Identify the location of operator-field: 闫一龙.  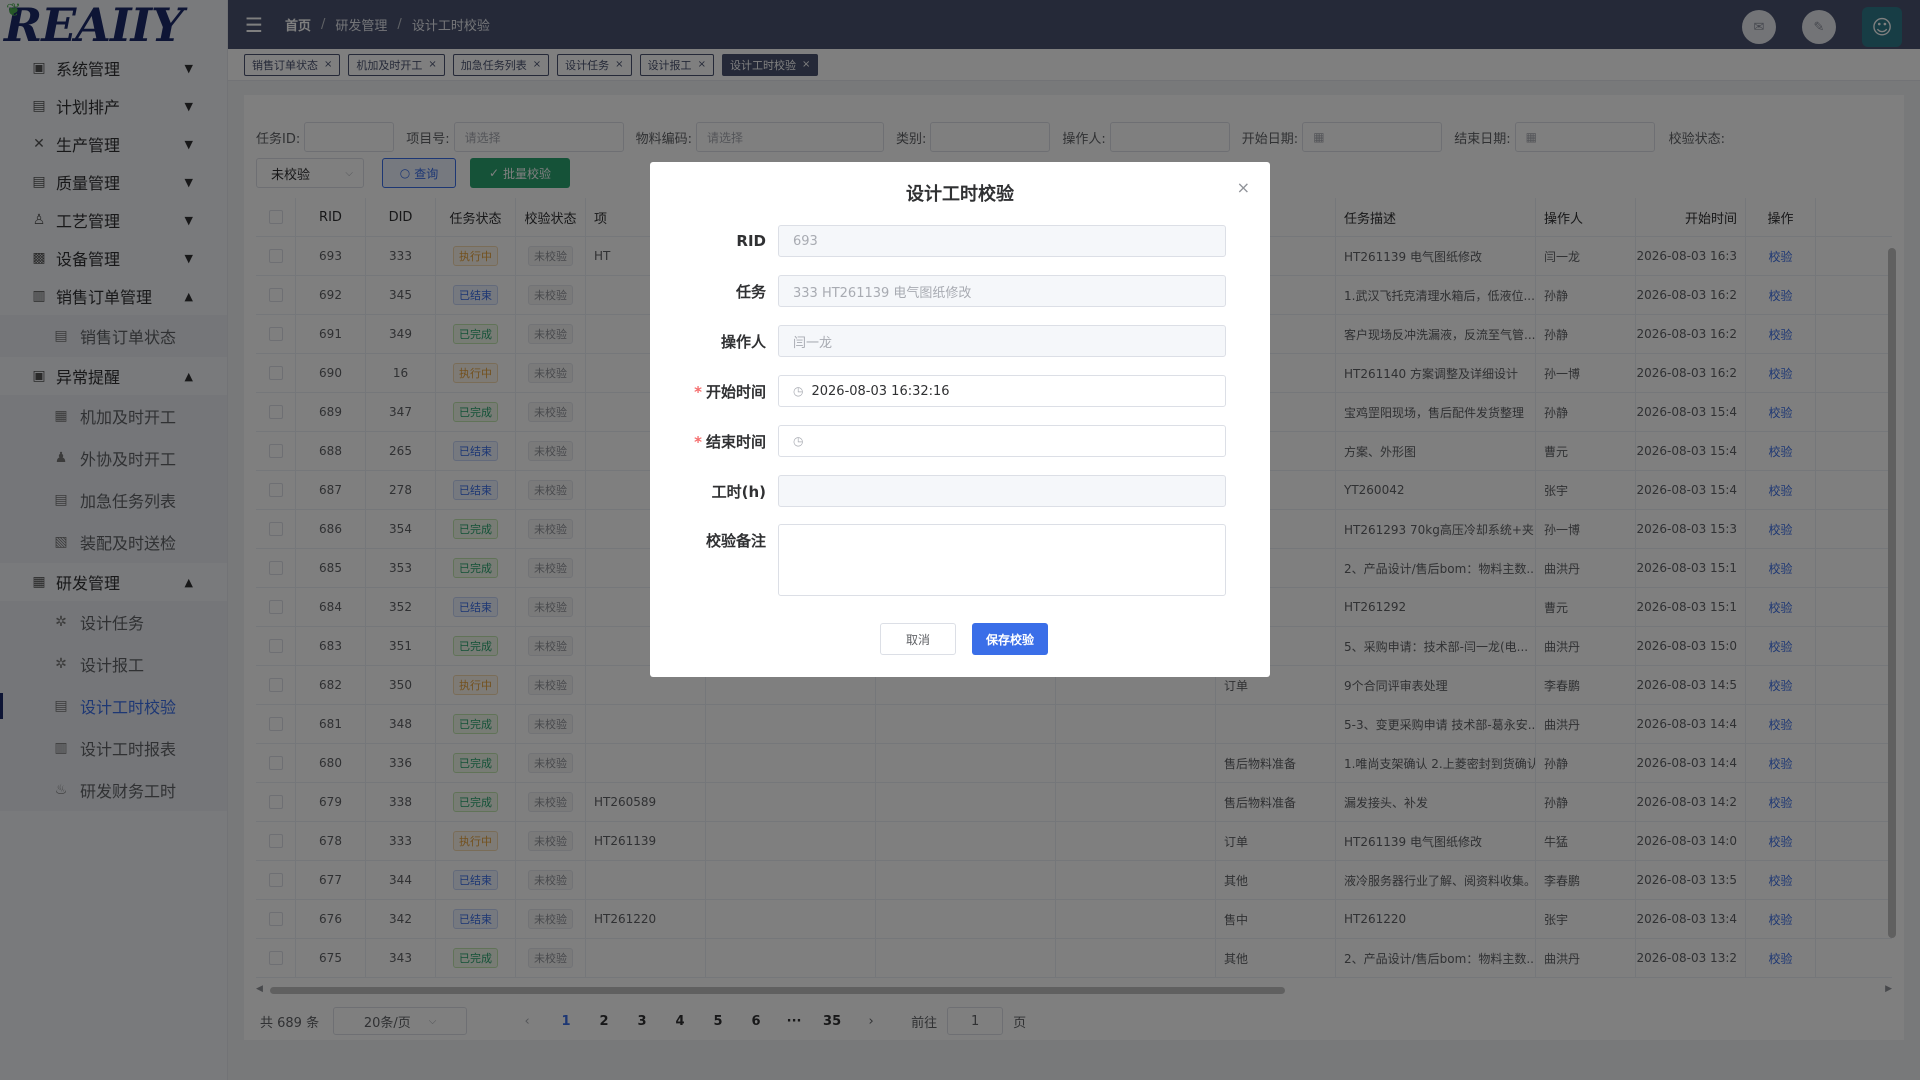
(1002, 341).